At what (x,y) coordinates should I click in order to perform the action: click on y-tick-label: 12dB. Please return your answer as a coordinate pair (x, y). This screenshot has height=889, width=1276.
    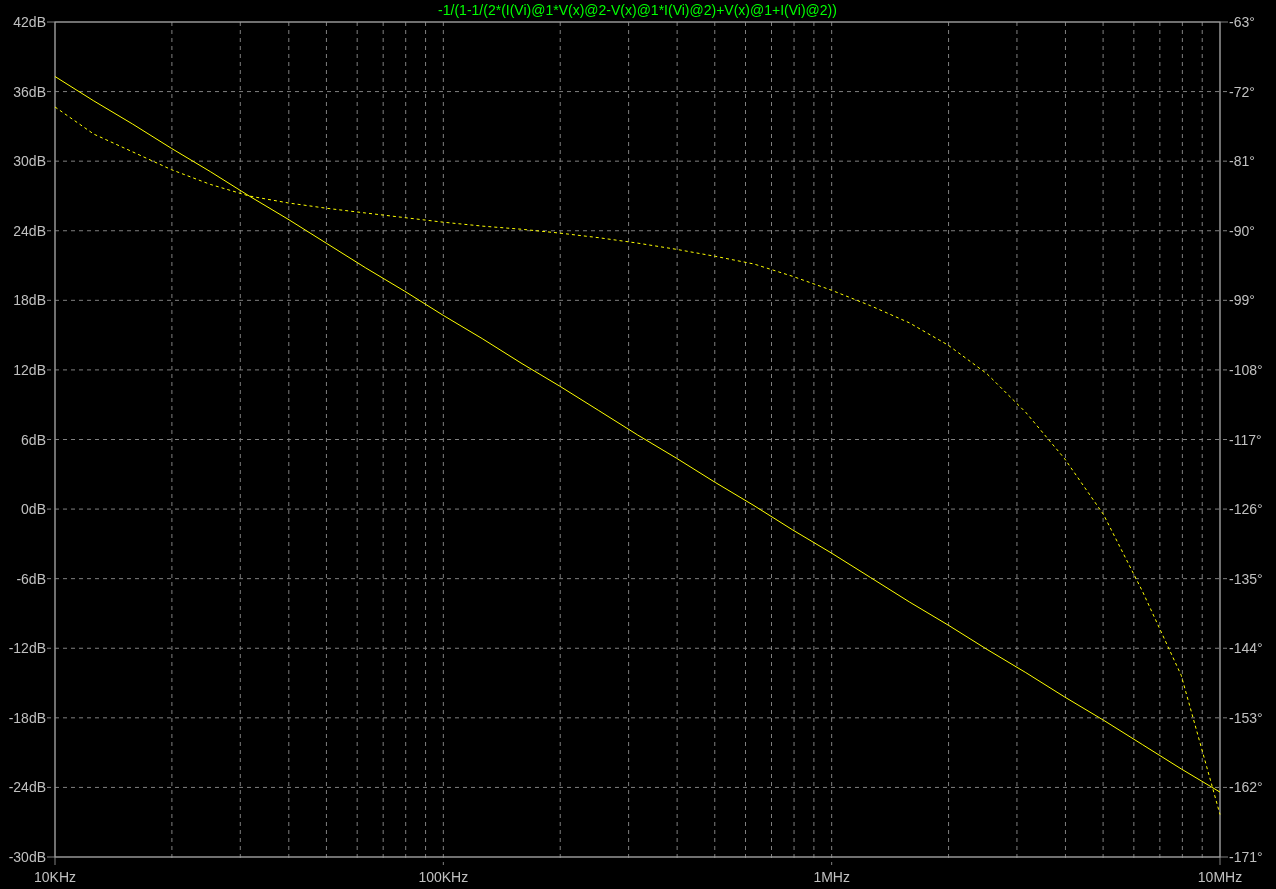
    Looking at the image, I should click on (29, 369).